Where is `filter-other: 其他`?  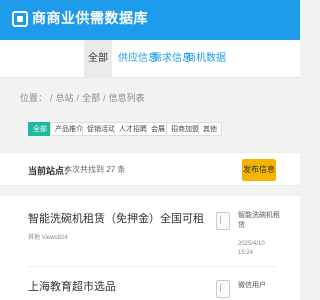 filter-other: 其他 is located at coordinates (210, 129).